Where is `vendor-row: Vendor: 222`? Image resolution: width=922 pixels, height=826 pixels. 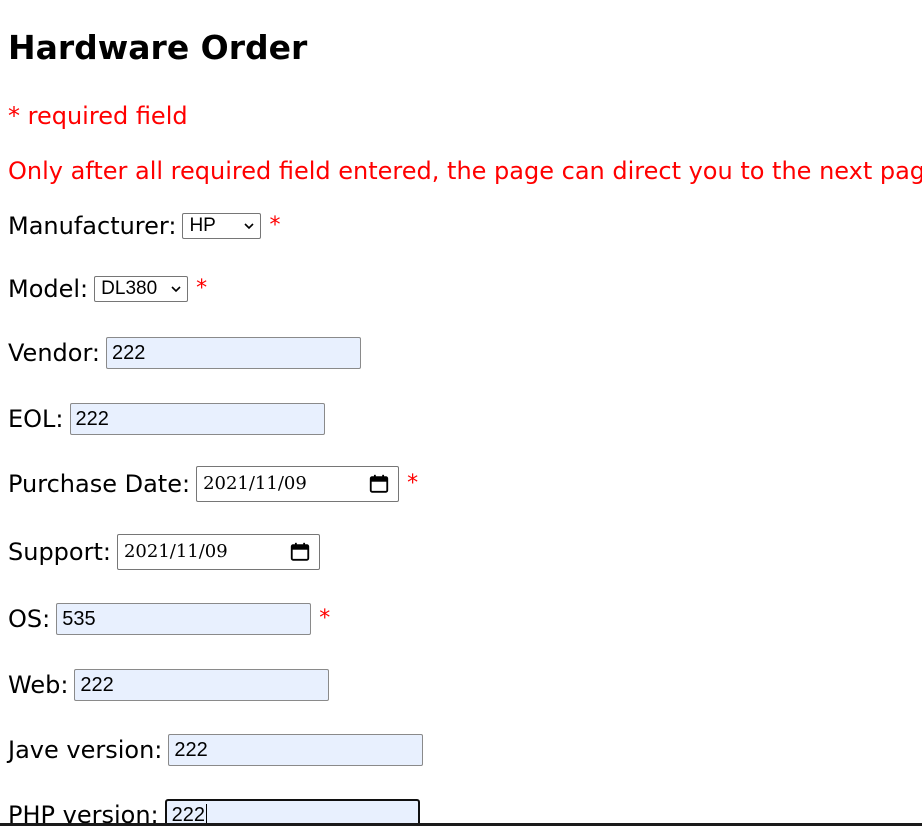
vendor-row: Vendor: 222 is located at coordinates (184, 353).